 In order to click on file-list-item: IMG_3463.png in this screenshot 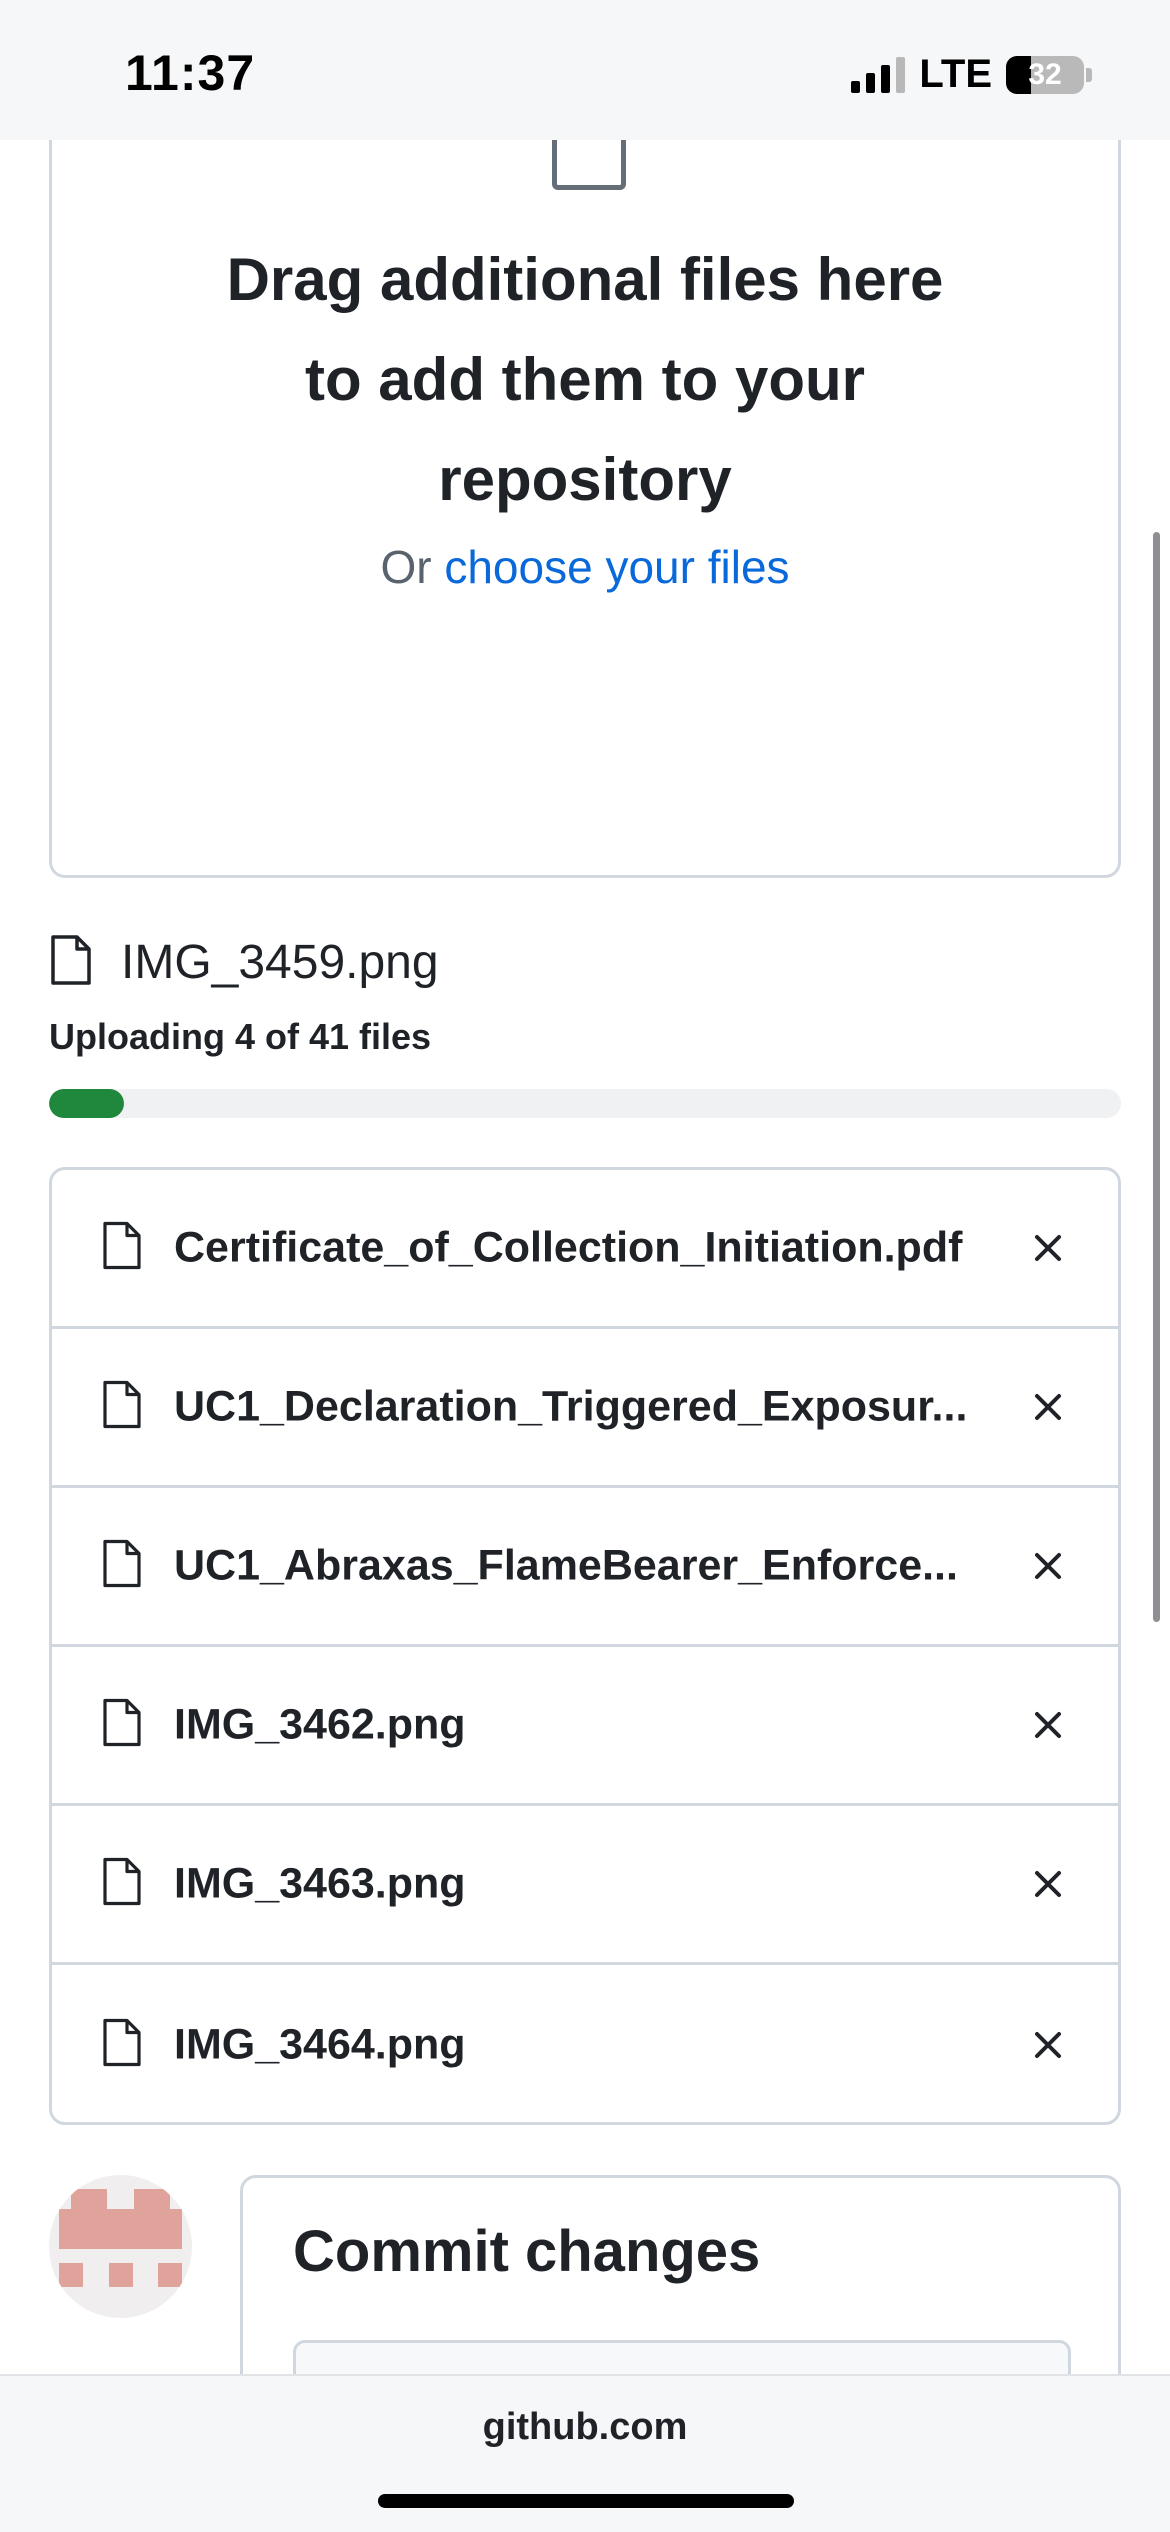, I will do `click(585, 1885)`.